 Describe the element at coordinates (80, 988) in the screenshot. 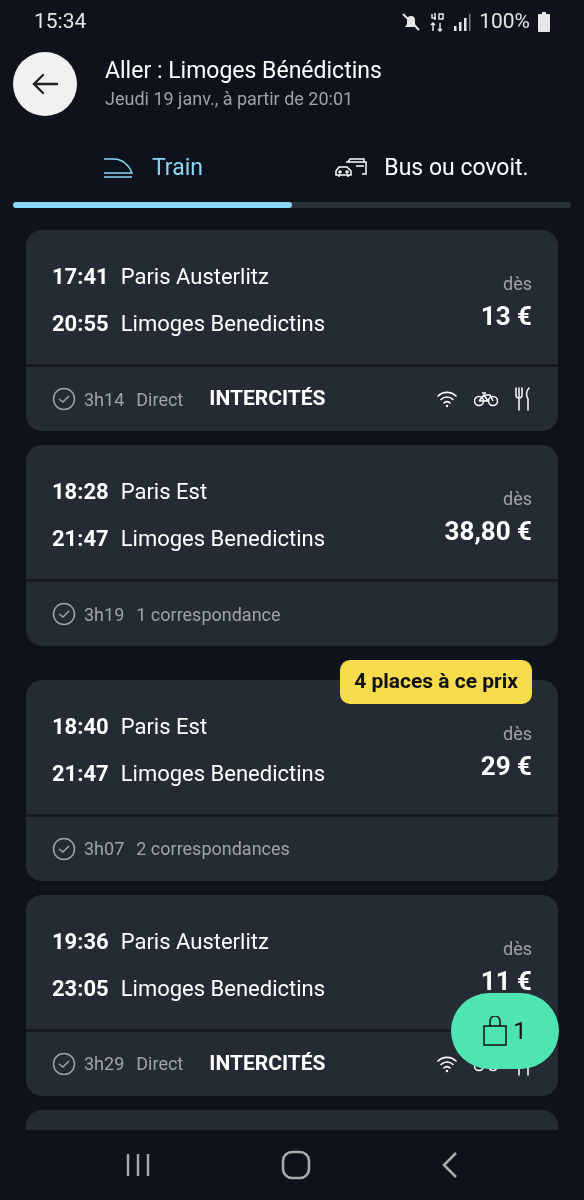

I see `arrival-time: 23:05` at that location.